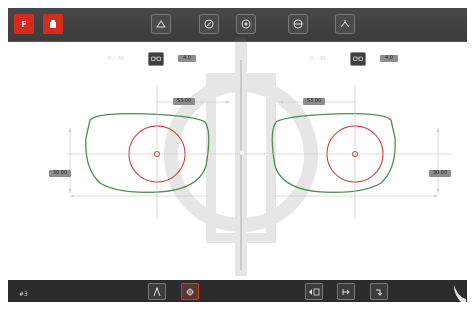  I want to click on polish-tool-icon, so click(246, 24).